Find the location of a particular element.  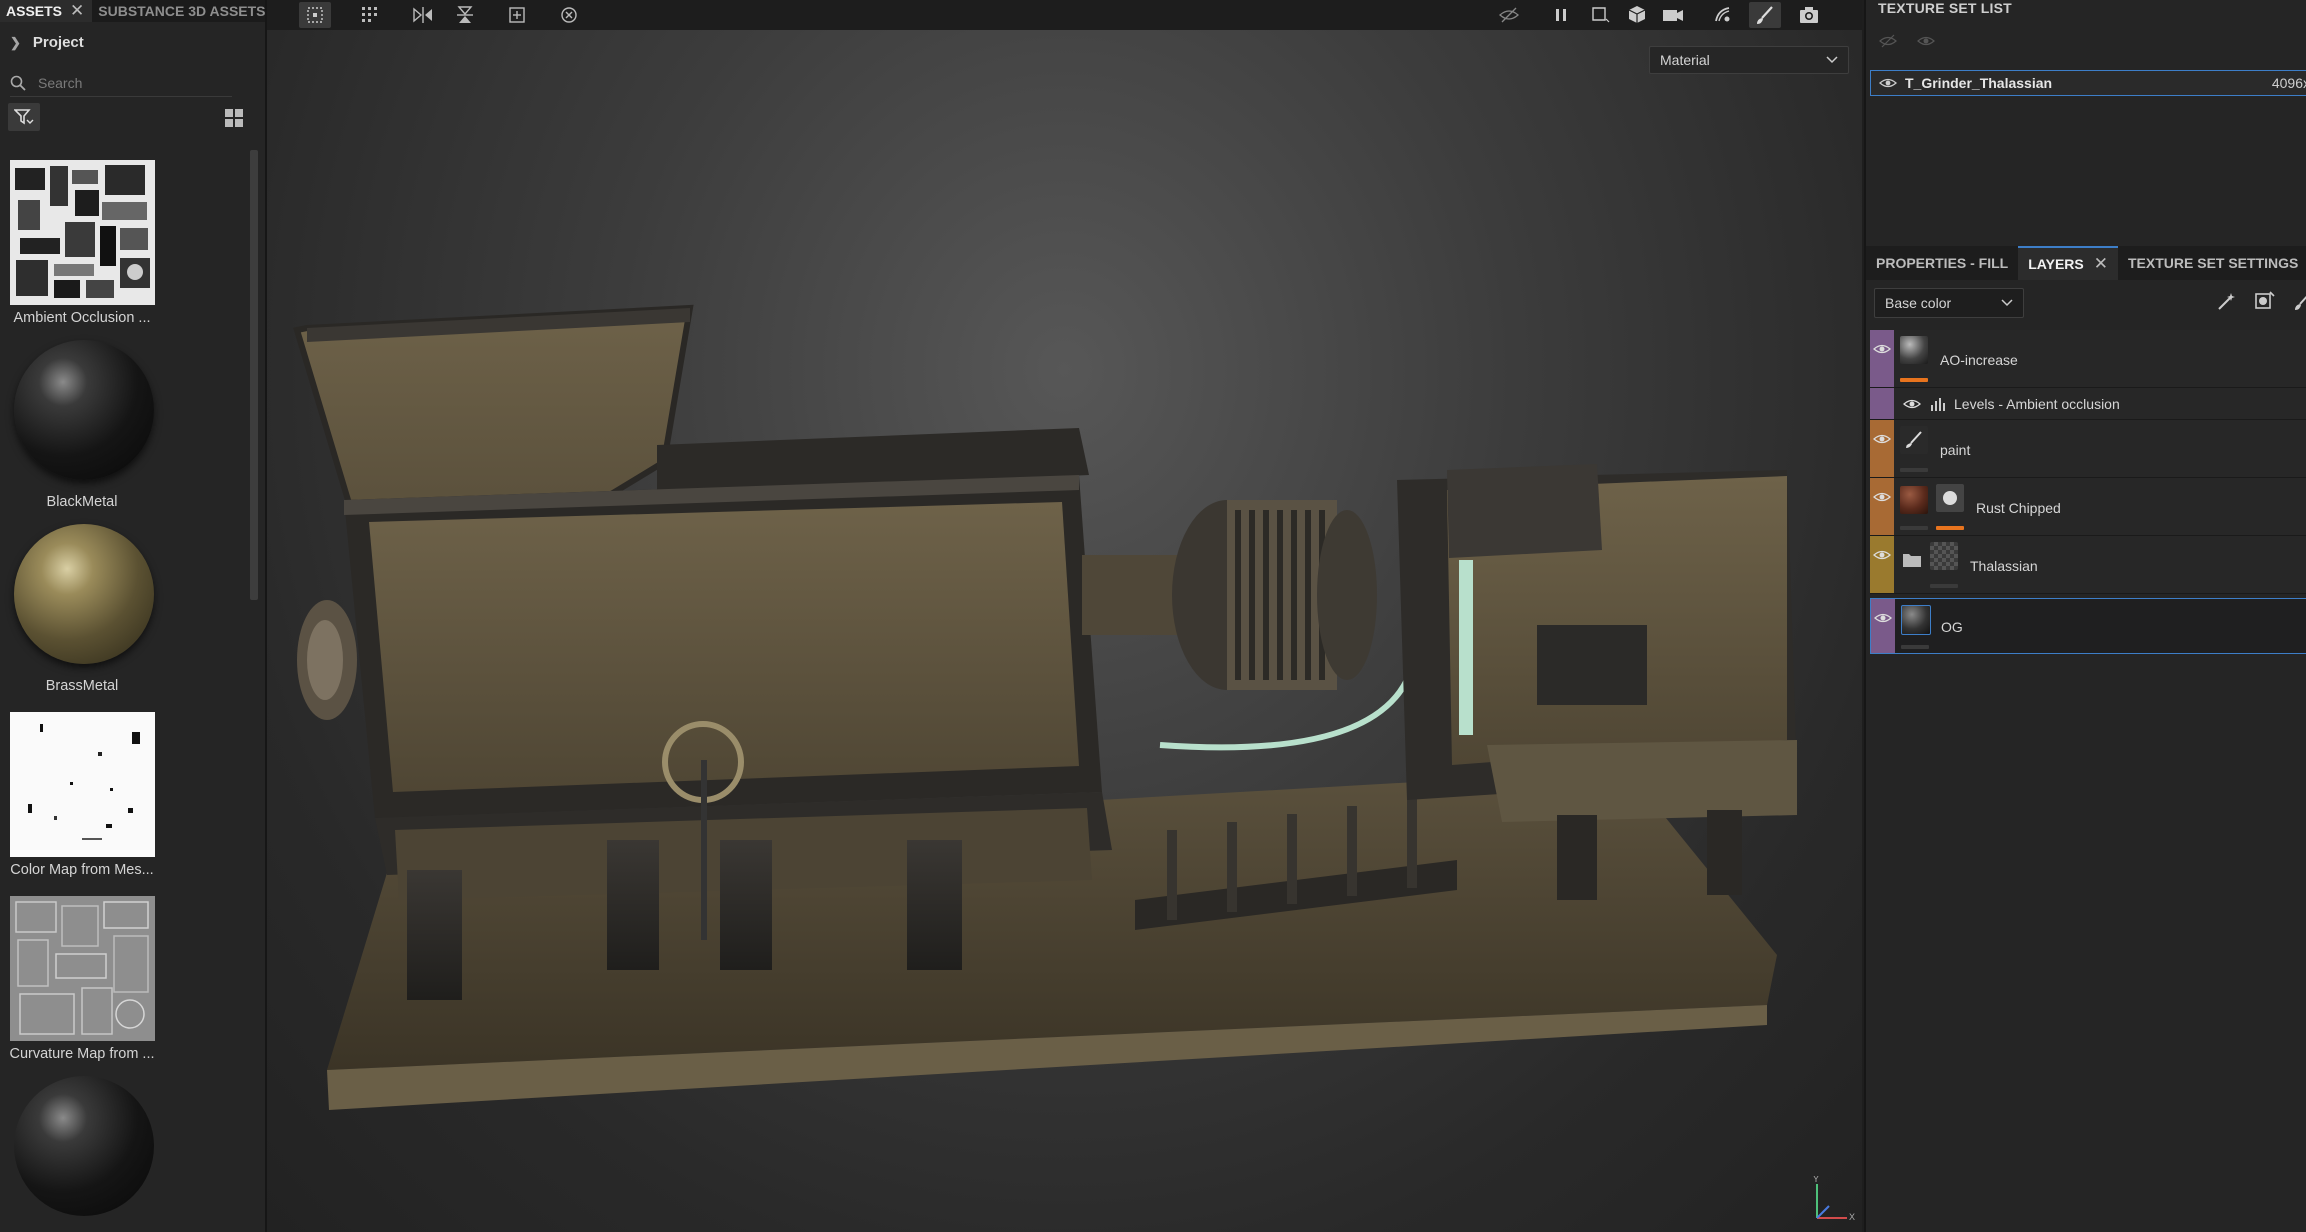

levels-icon is located at coordinates (1938, 404).